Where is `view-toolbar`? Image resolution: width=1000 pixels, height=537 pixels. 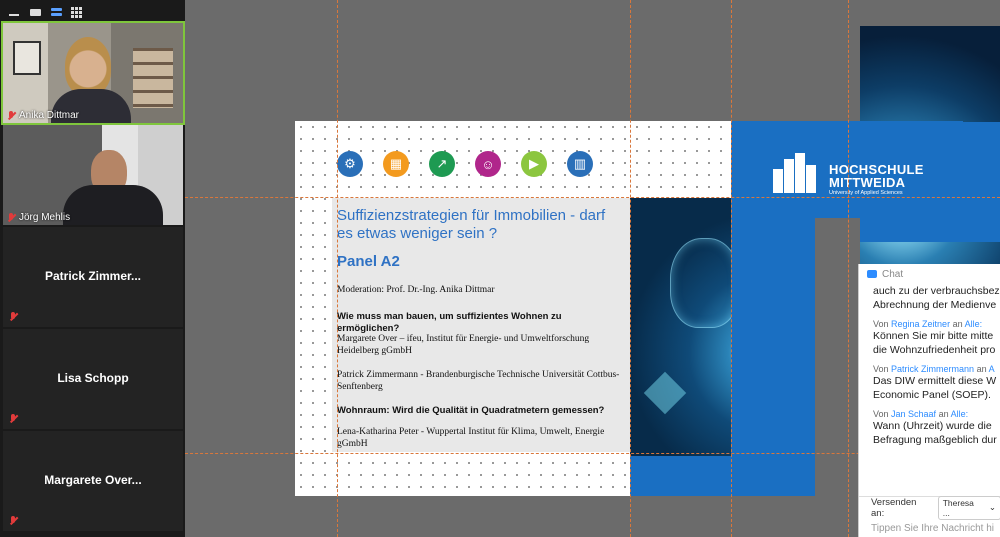
view-toolbar is located at coordinates (92, 12).